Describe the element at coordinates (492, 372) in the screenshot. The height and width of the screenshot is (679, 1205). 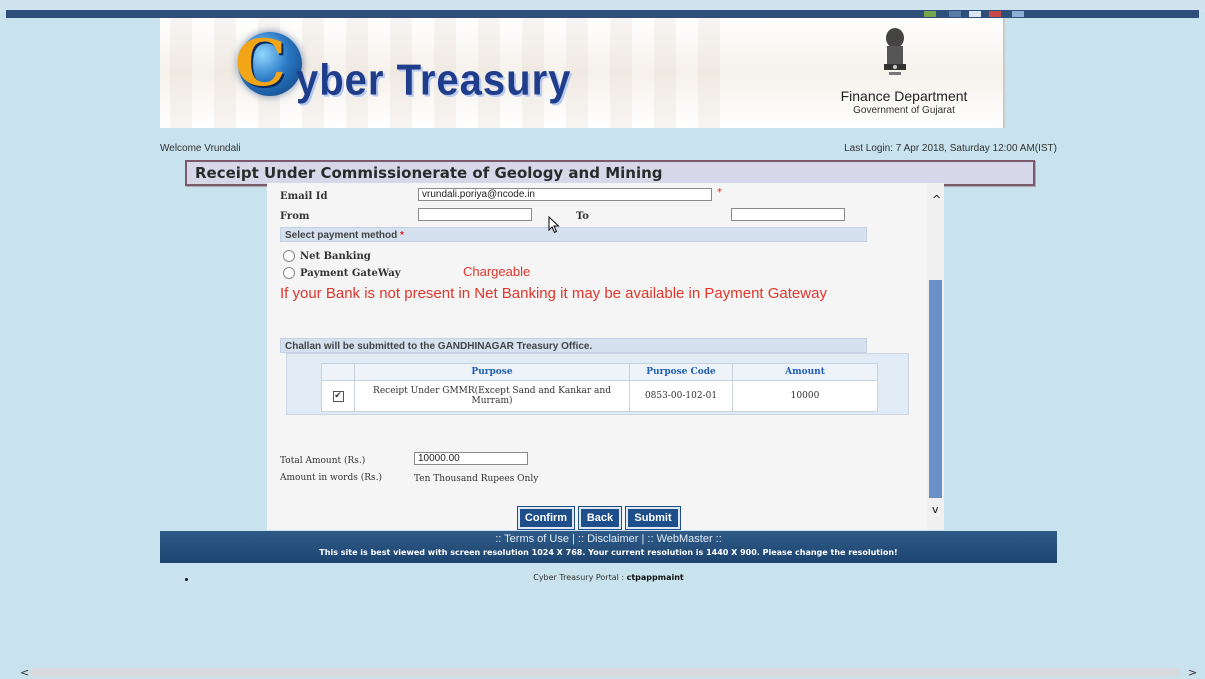
I see `purpose-column-header: Purpose` at that location.